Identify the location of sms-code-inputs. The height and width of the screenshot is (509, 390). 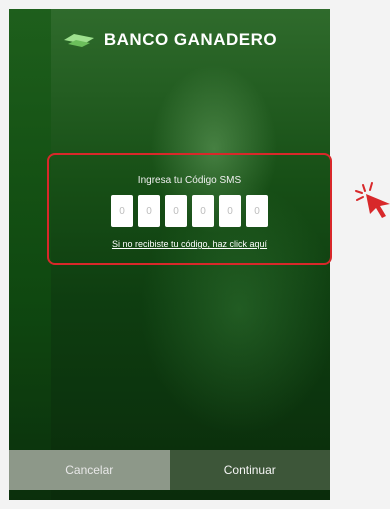
(189, 211).